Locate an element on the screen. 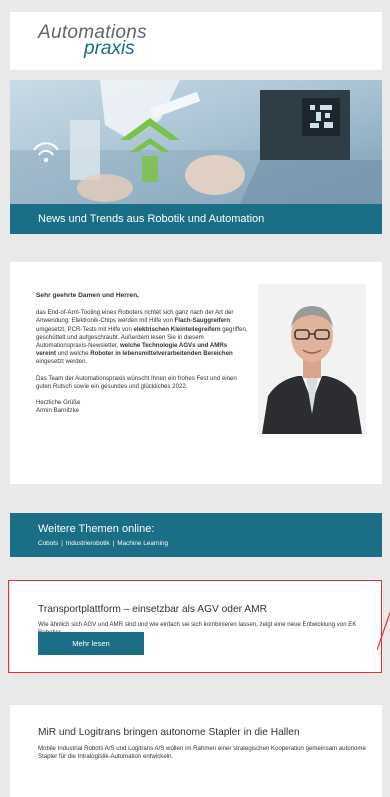  topic-link-machine-learning: Machine Learning is located at coordinates (142, 543).